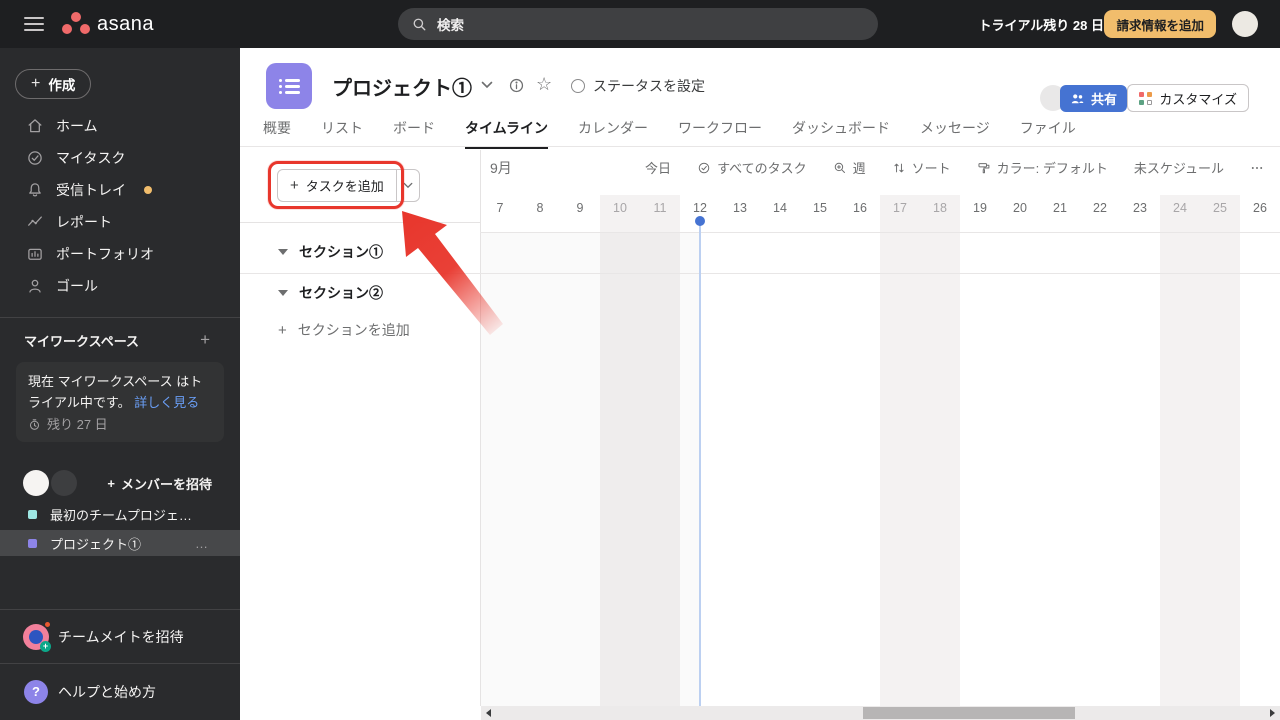 The width and height of the screenshot is (1280, 720). I want to click on search-icon, so click(419, 24).